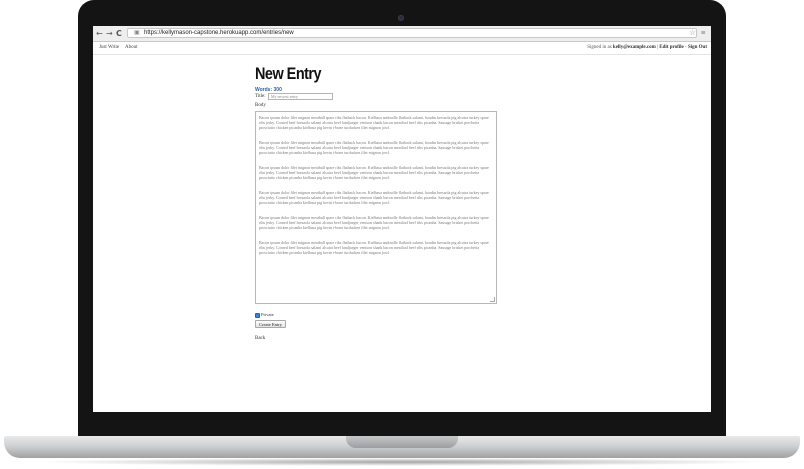 Image resolution: width=804 pixels, height=469 pixels. What do you see at coordinates (634, 47) in the screenshot?
I see `signed-in-user: kelly@example.com` at bounding box center [634, 47].